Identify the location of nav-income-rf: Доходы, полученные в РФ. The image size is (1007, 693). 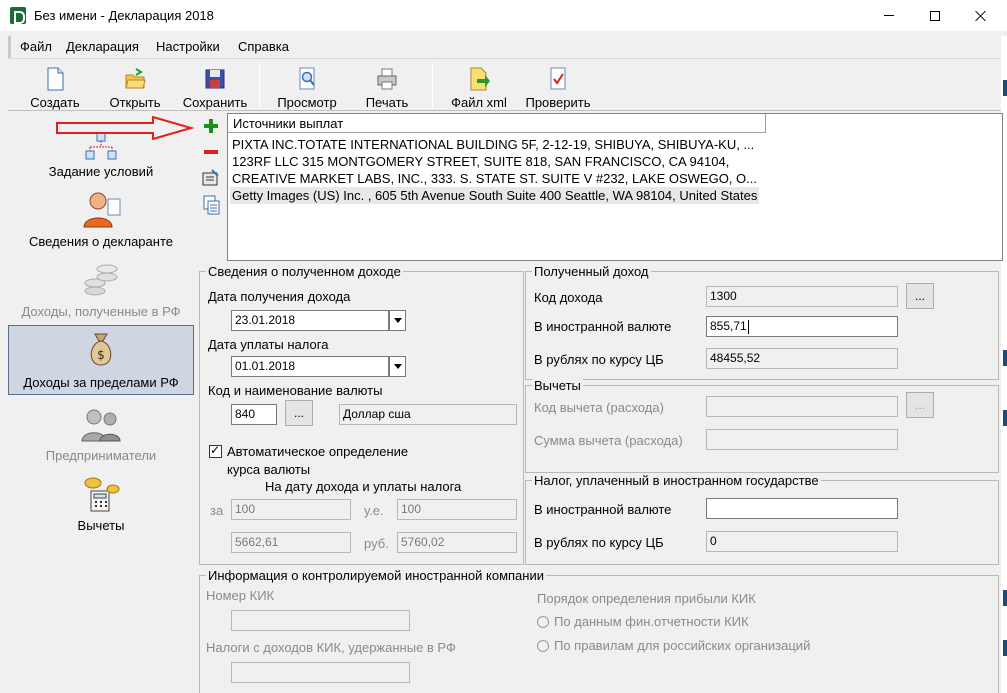
(101, 292).